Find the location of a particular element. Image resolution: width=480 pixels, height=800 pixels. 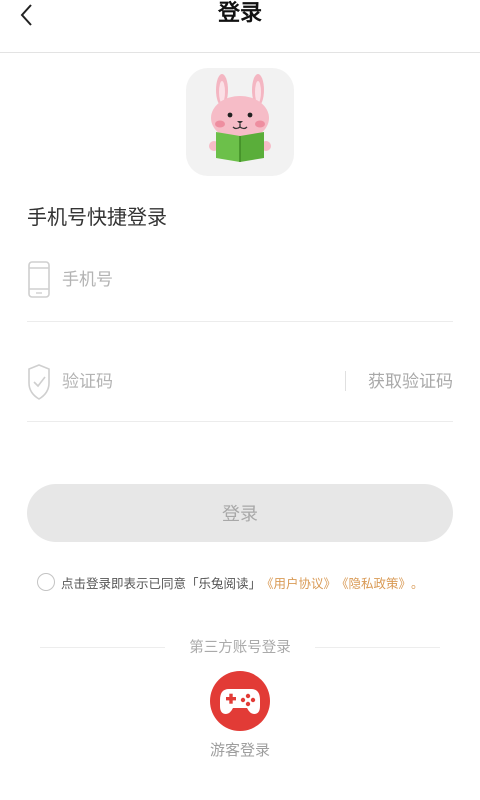

login-section-title: 手机号快捷登录 is located at coordinates (97, 217).